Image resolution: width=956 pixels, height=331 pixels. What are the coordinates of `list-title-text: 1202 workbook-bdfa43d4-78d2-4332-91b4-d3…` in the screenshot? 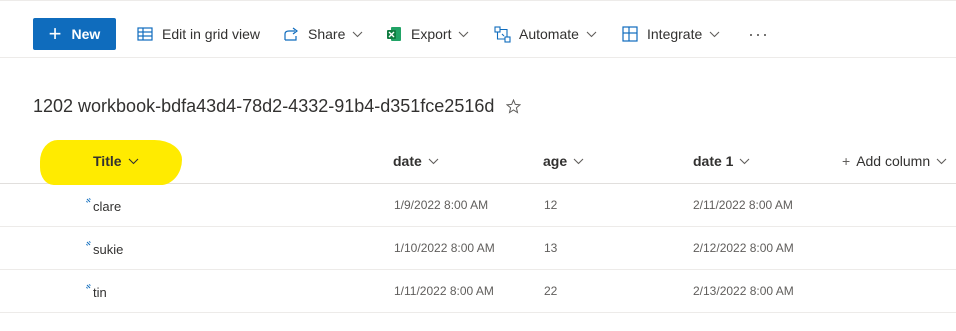 It's located at (264, 106).